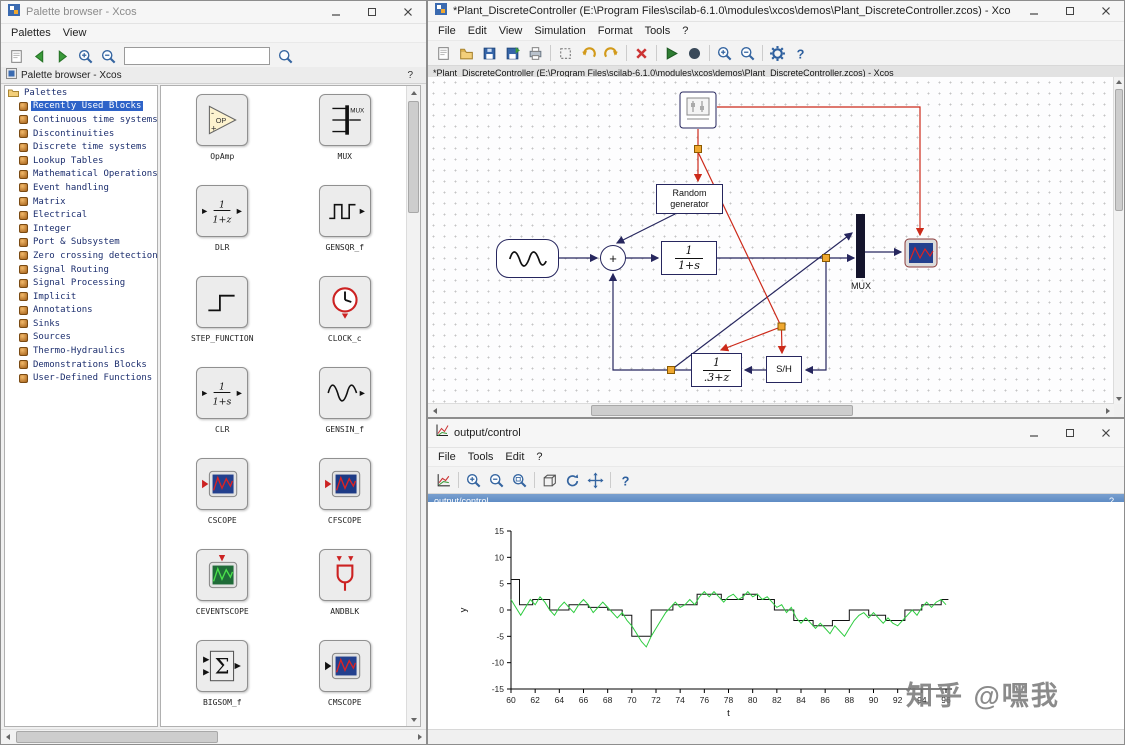  What do you see at coordinates (413, 406) in the screenshot?
I see `blocks-vertical-scrollbar` at bounding box center [413, 406].